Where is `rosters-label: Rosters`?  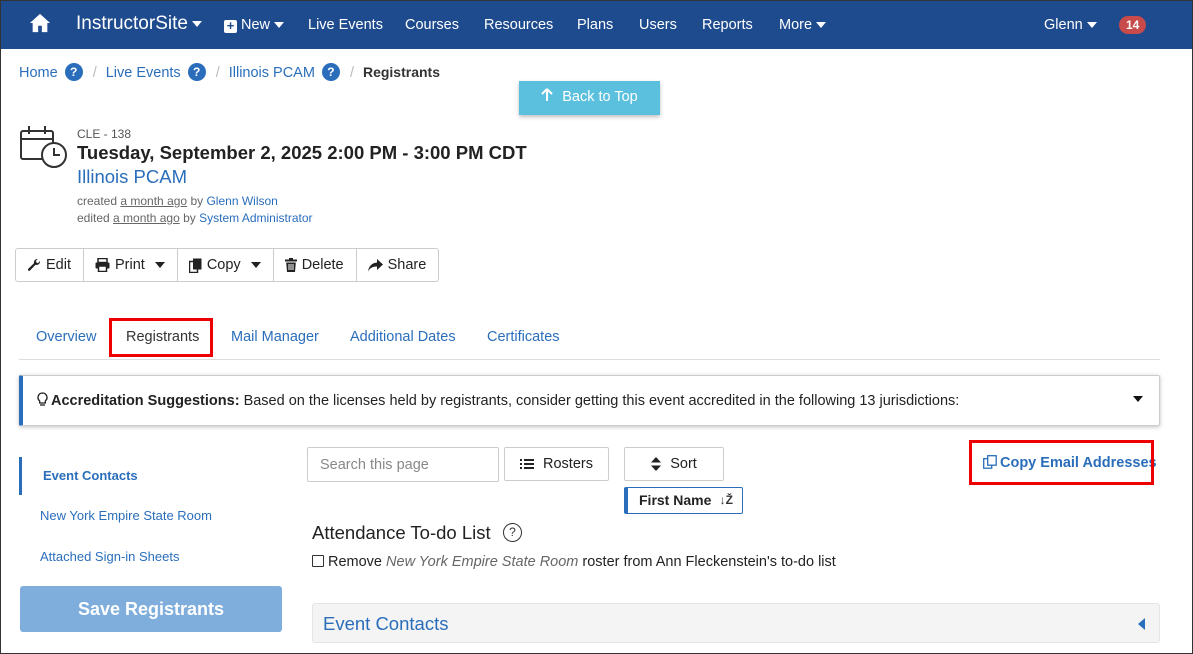
rosters-label: Rosters is located at coordinates (568, 464).